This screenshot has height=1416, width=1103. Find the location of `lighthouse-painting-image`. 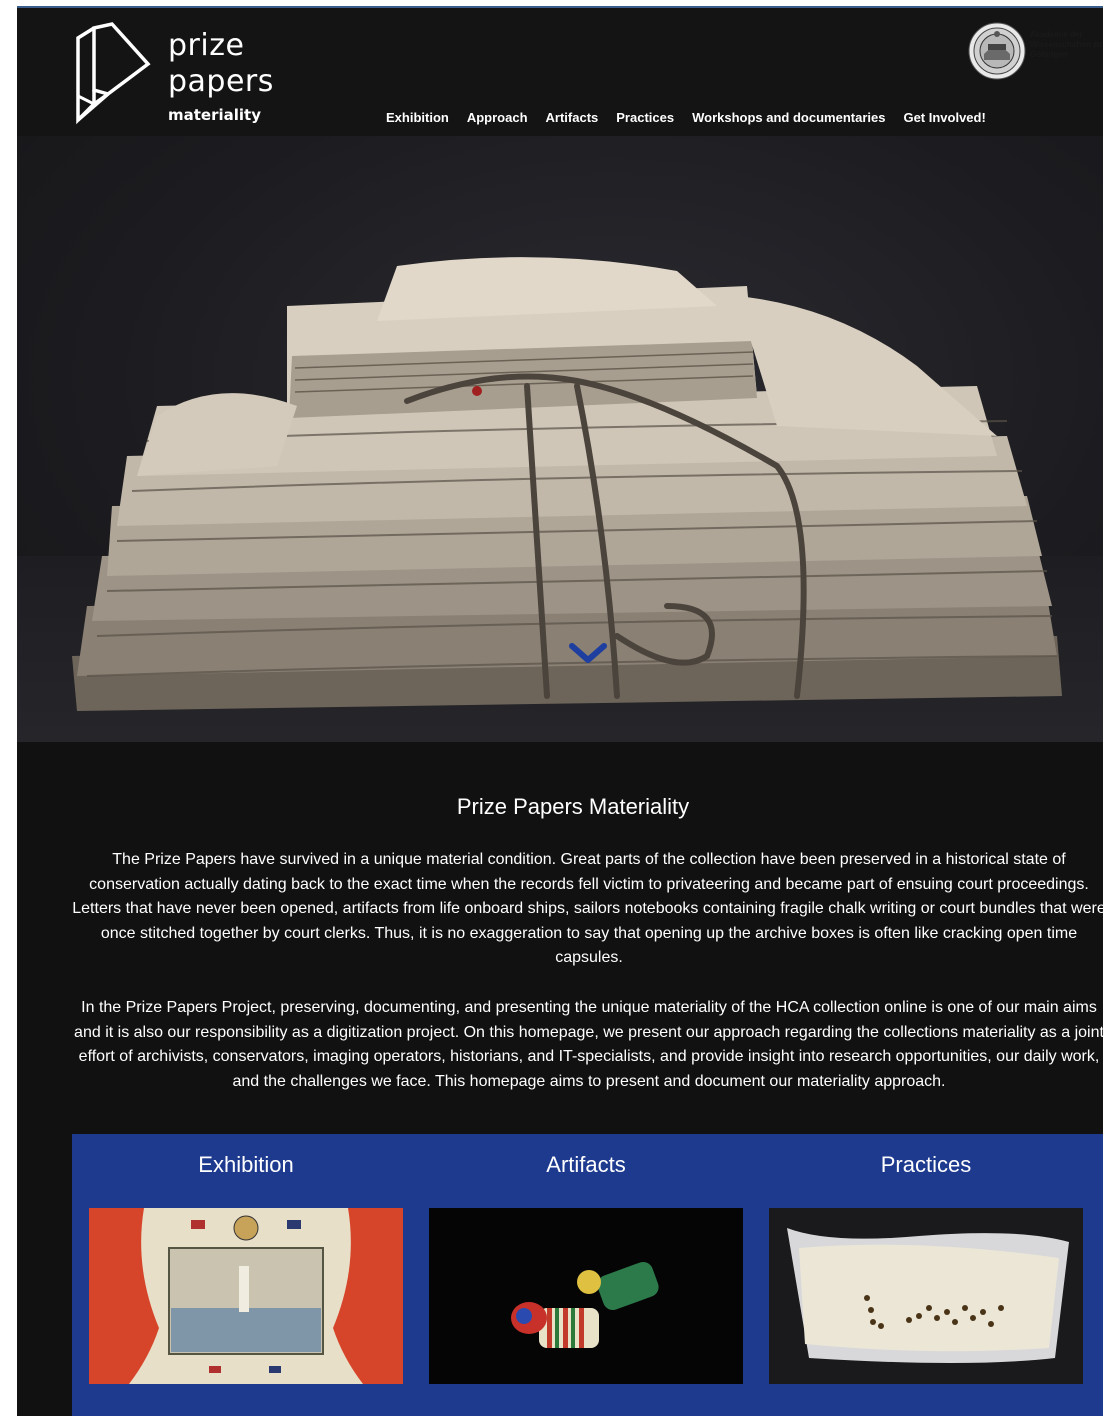

lighthouse-painting-image is located at coordinates (246, 1296).